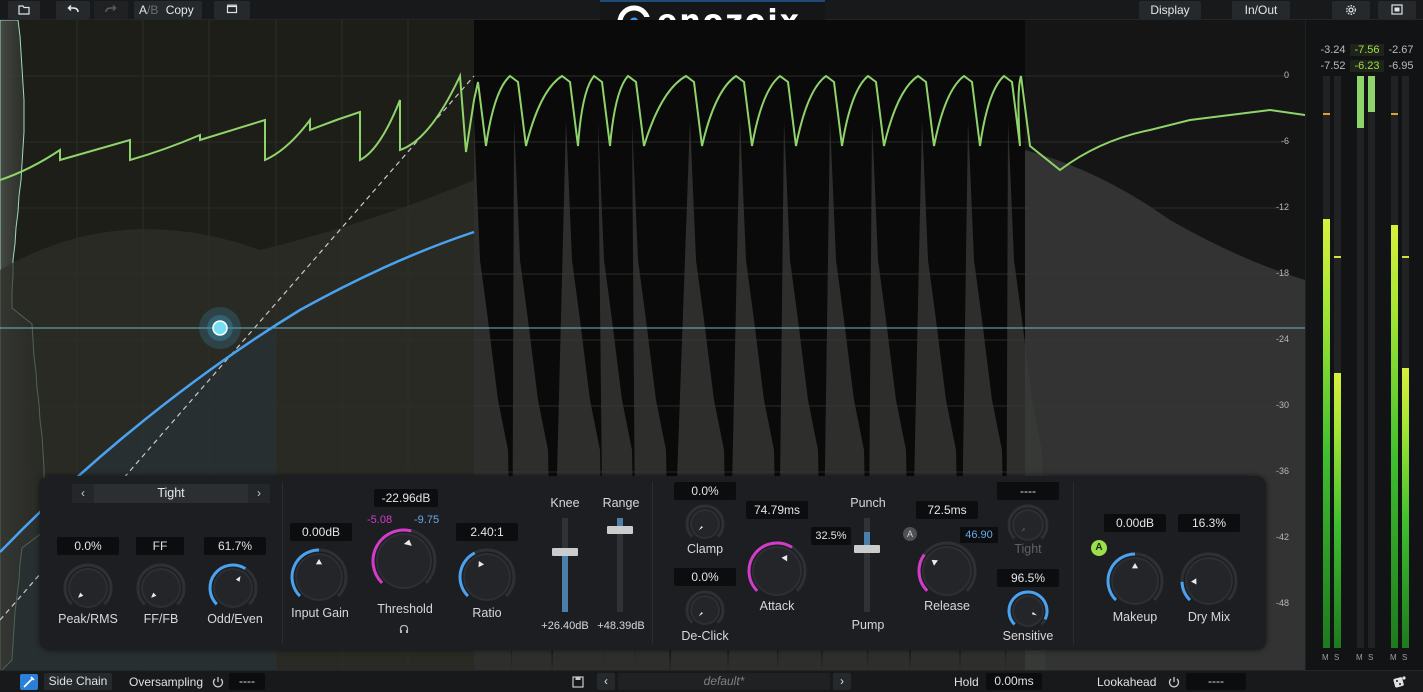 Image resolution: width=1423 pixels, height=692 pixels. I want to click on sensitive-knob, so click(1028, 611).